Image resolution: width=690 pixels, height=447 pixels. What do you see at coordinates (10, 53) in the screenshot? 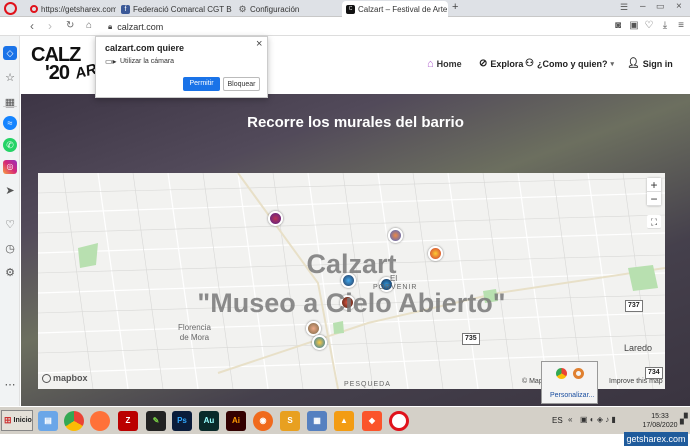
I see `speed-dial-icon: ◇` at bounding box center [10, 53].